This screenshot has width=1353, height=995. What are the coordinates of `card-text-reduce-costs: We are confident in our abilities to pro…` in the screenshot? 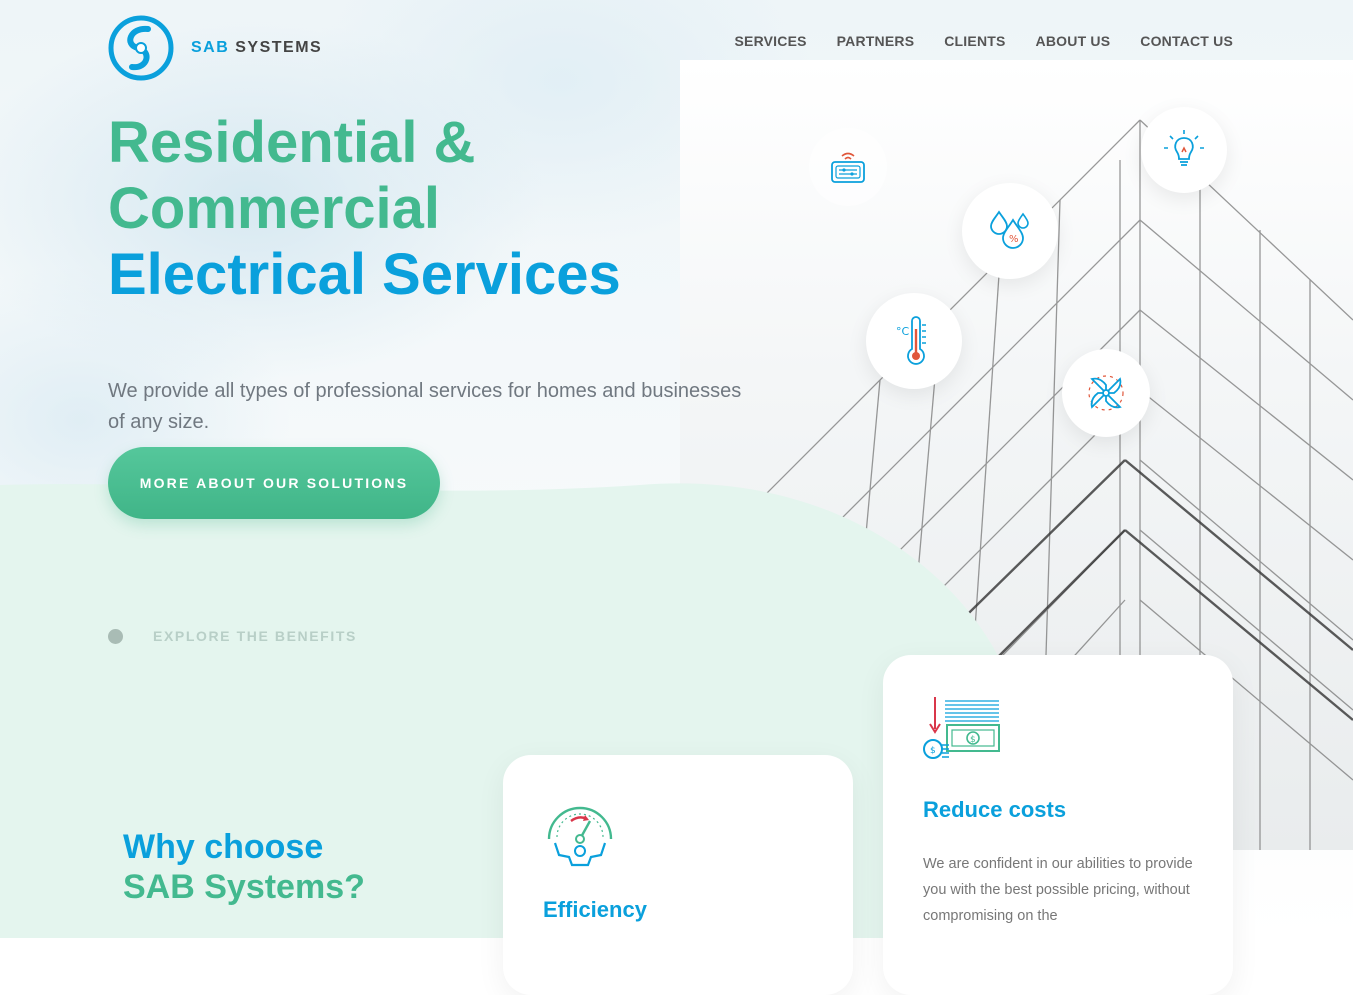 It's located at (1058, 890).